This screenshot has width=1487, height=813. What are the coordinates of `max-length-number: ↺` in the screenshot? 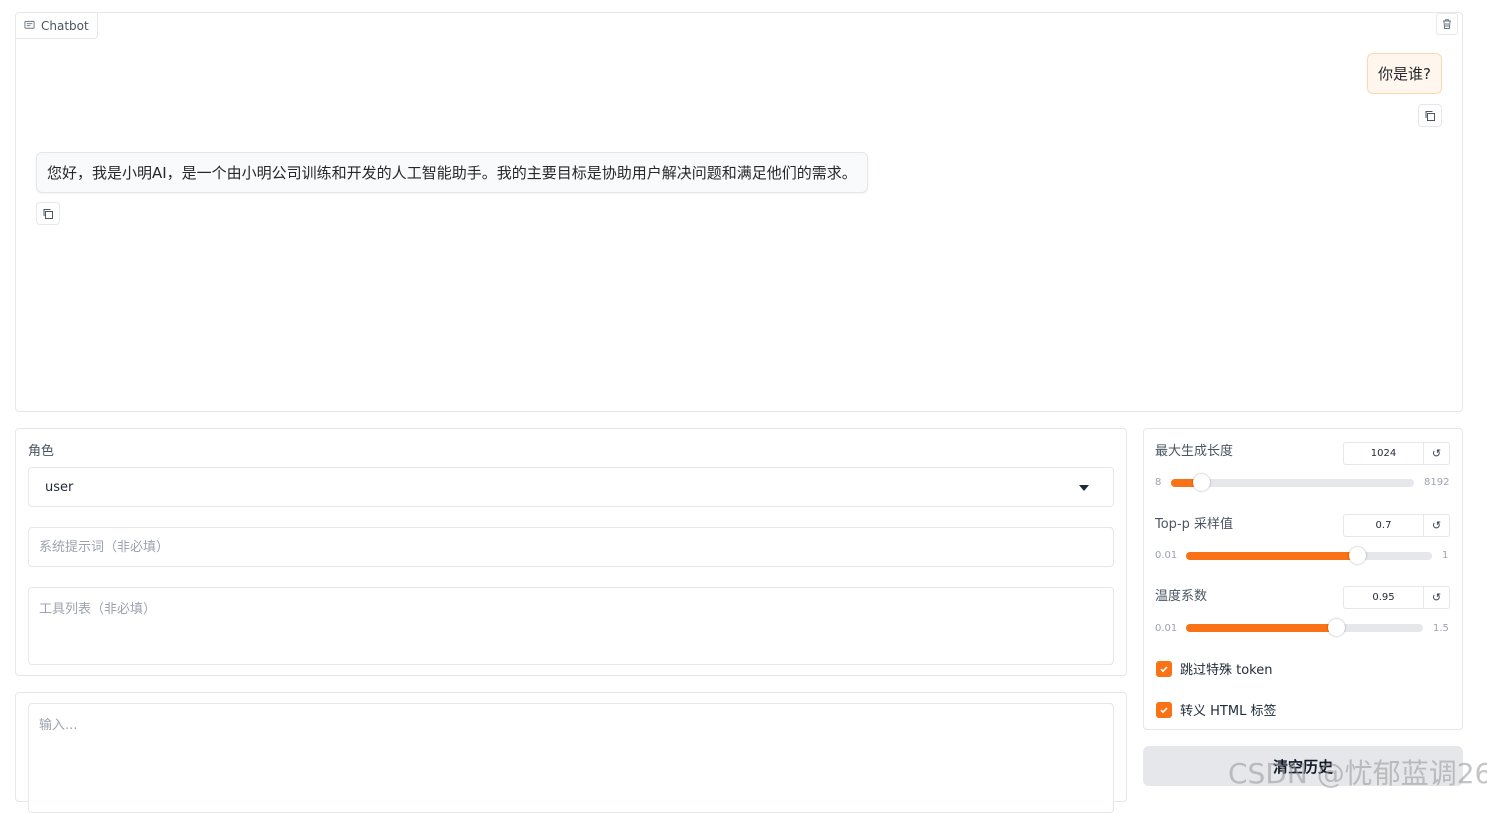 It's located at (1396, 453).